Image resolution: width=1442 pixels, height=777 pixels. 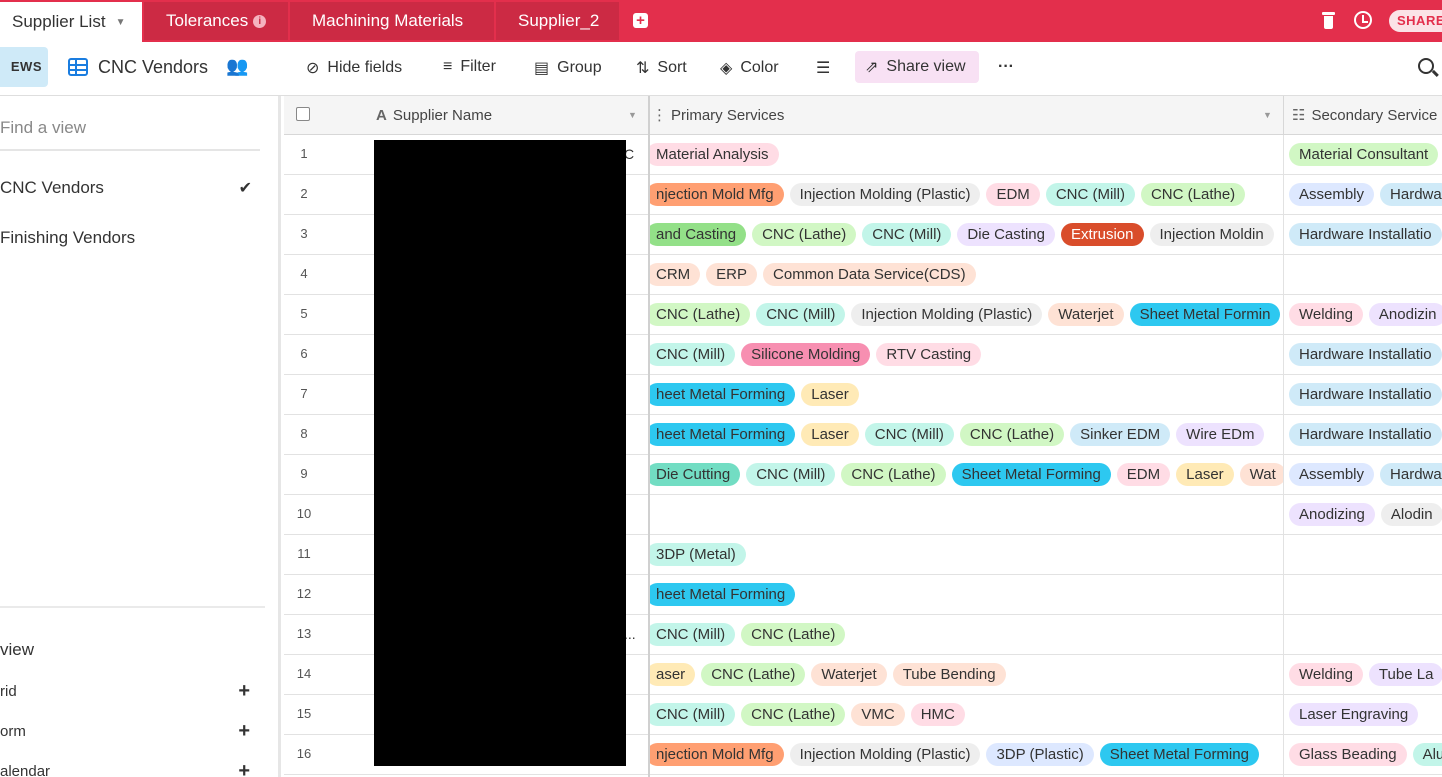 What do you see at coordinates (304, 513) in the screenshot?
I see `row-number: 10` at bounding box center [304, 513].